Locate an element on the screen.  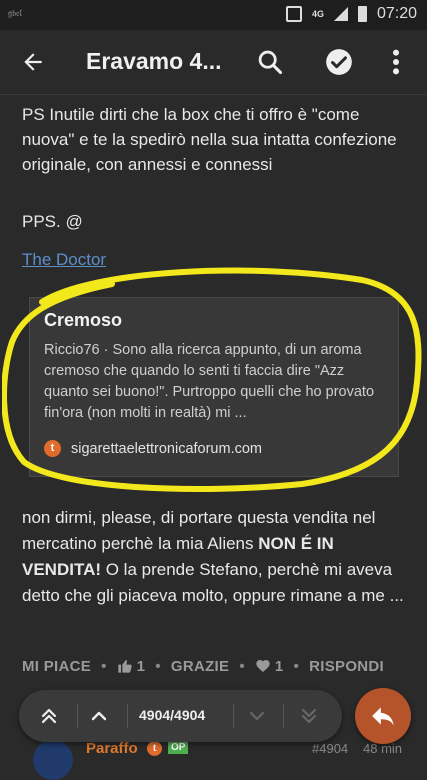
like-label: MI PIACE is located at coordinates (57, 666).